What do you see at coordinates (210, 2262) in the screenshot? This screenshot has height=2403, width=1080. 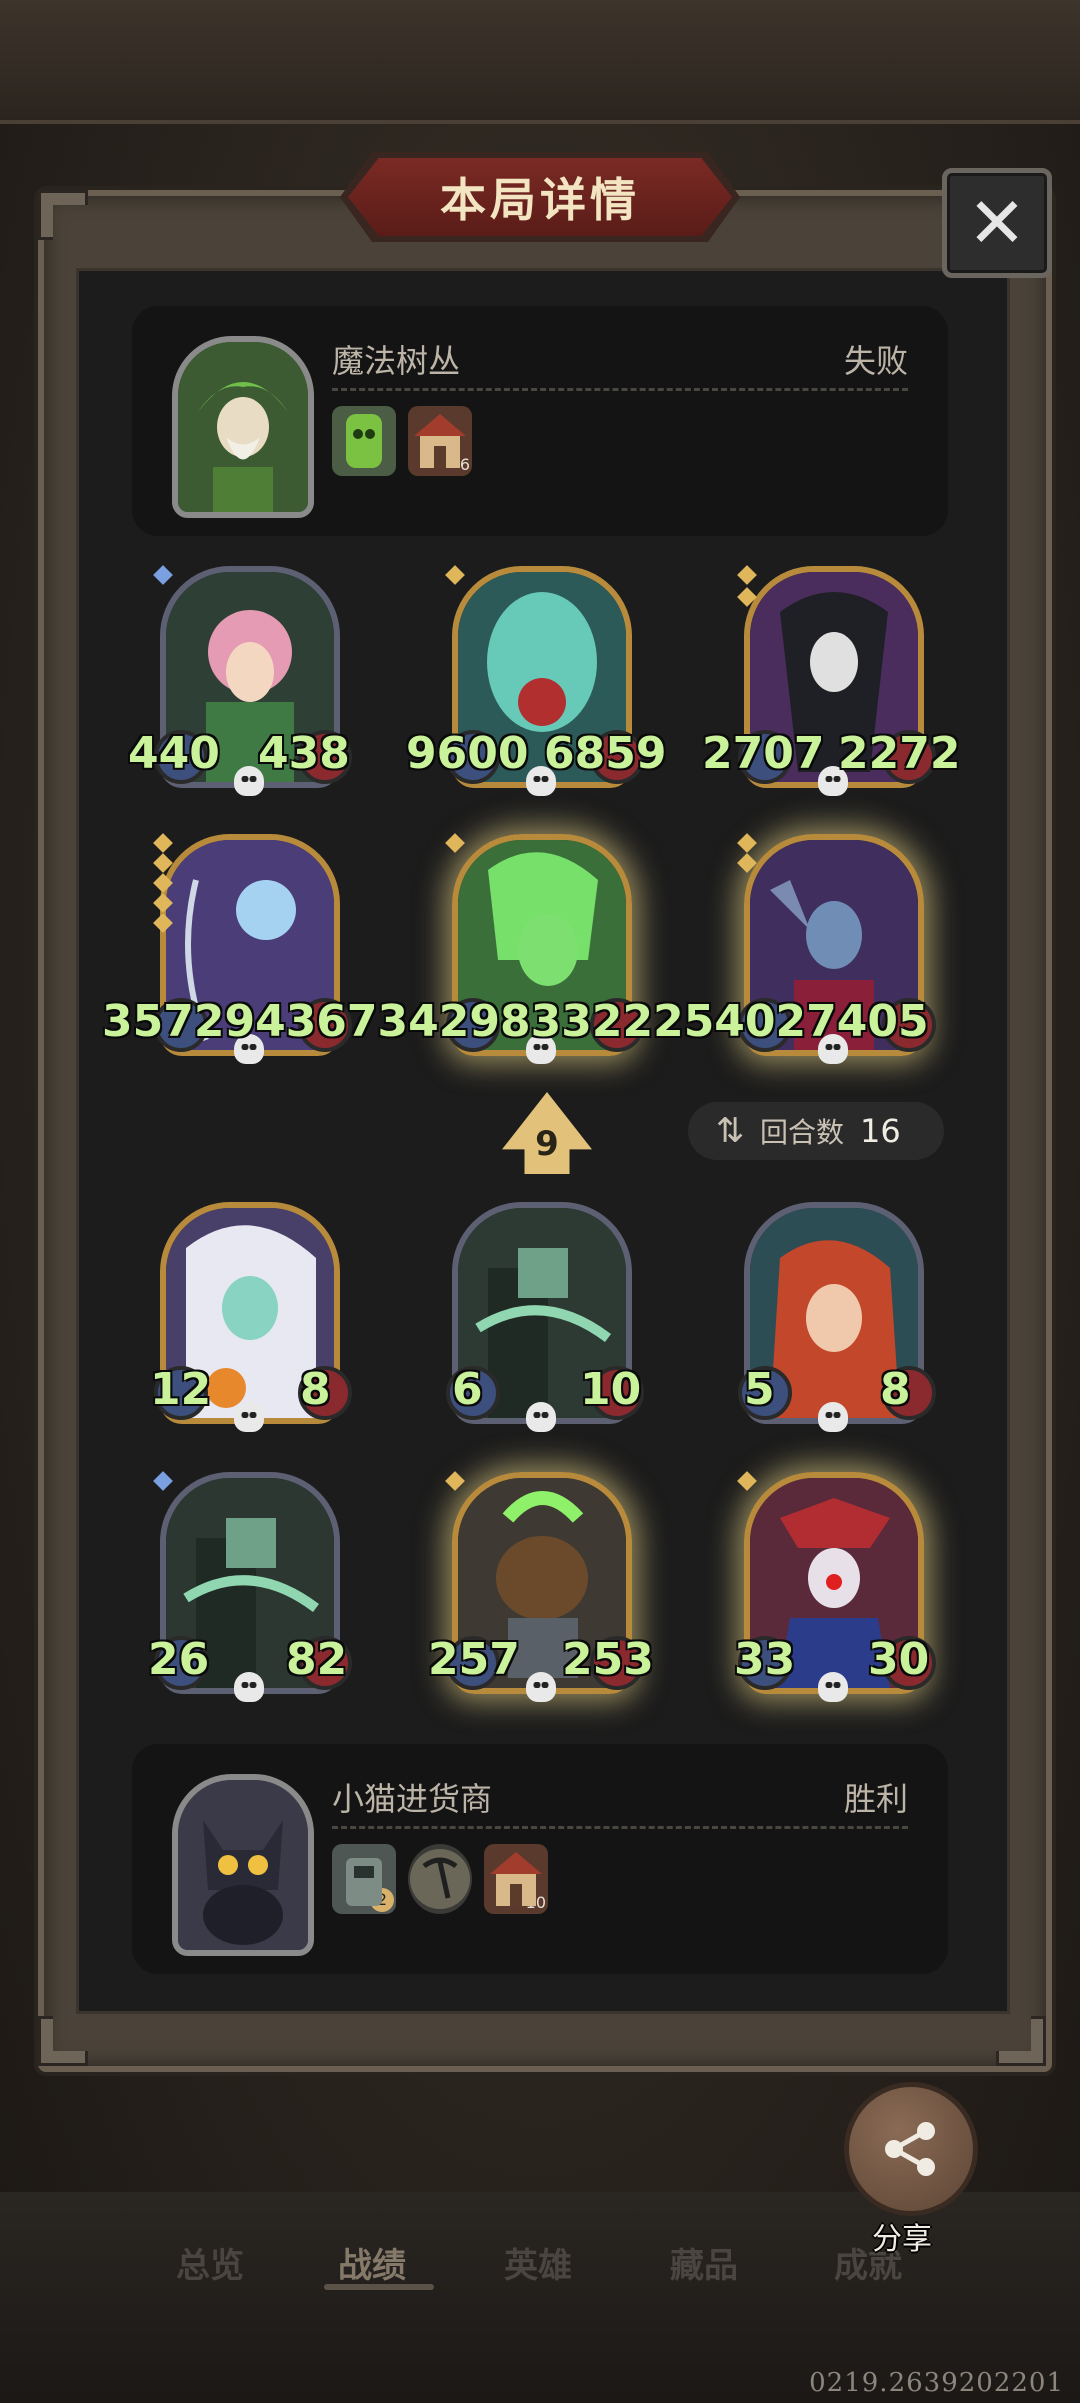 I see `tab-overview: 总览` at bounding box center [210, 2262].